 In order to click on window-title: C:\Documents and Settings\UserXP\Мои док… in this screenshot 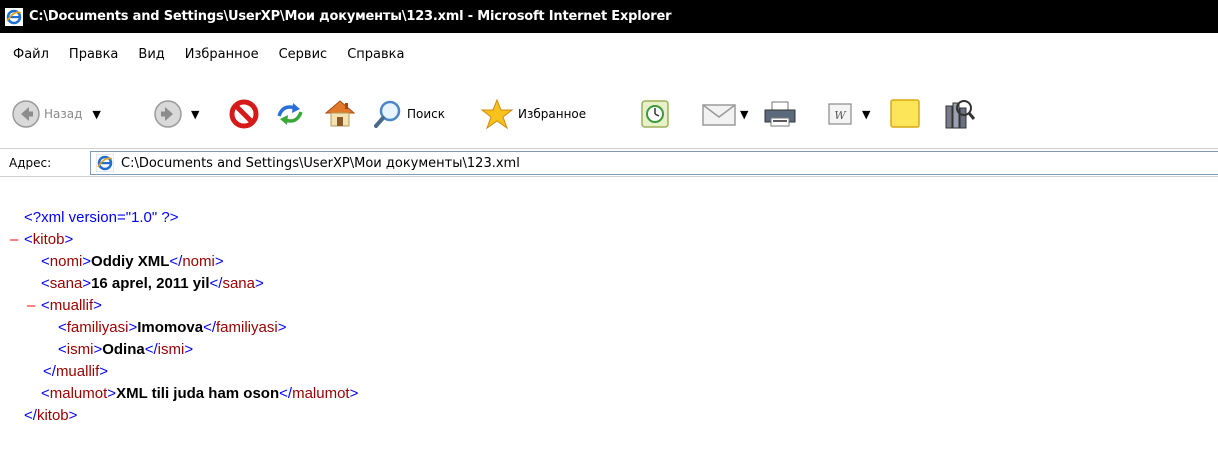, I will do `click(350, 16)`.